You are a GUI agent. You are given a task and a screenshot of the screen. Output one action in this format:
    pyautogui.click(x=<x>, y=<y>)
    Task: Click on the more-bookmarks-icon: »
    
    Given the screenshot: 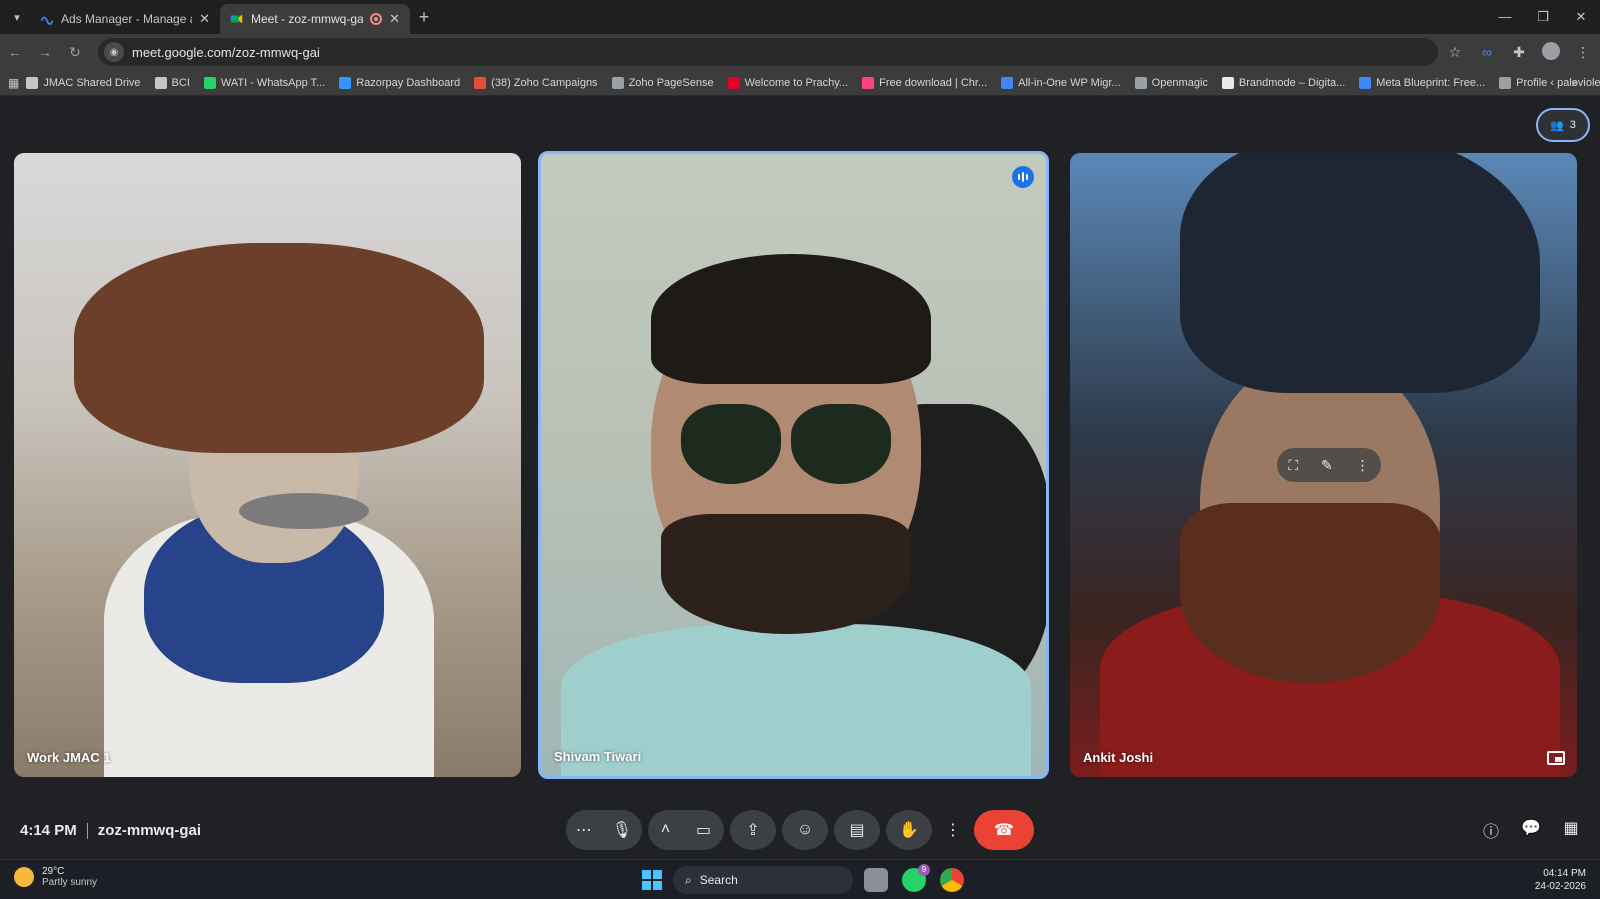 What is the action you would take?
    pyautogui.click(x=1574, y=83)
    